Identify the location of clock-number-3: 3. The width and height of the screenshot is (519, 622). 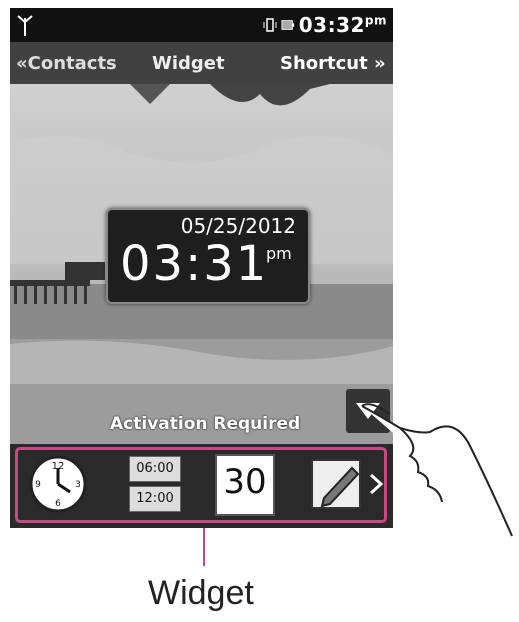
(78, 485).